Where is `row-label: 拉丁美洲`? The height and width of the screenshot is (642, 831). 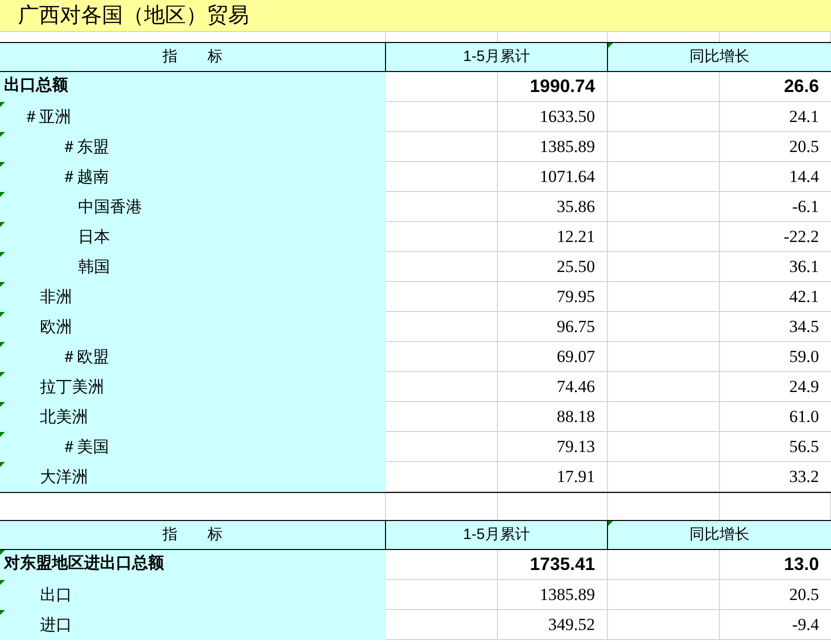 row-label: 拉丁美洲 is located at coordinates (72, 387).